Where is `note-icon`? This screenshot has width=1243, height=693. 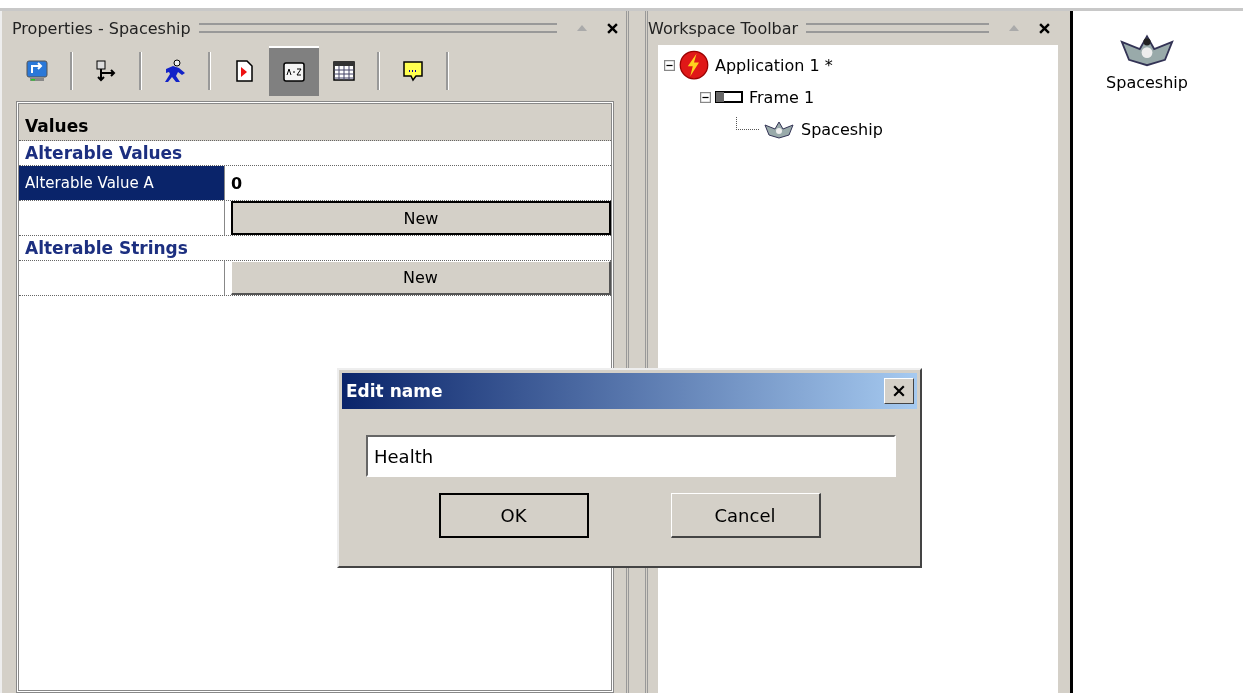 note-icon is located at coordinates (413, 71).